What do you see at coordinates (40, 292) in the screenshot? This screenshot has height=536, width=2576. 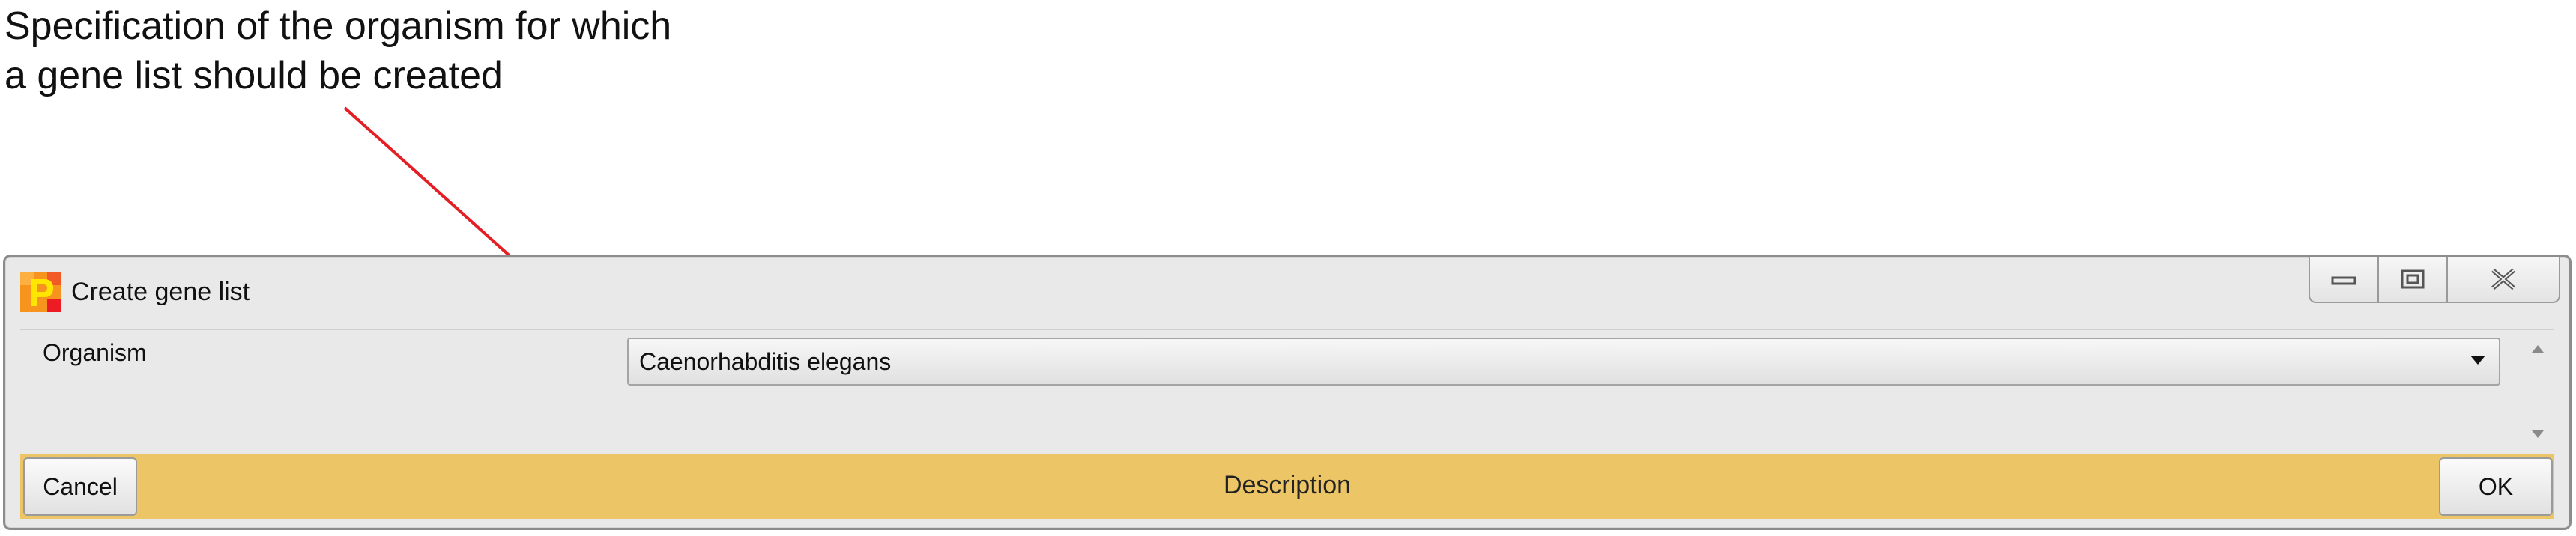 I see `app-icon` at bounding box center [40, 292].